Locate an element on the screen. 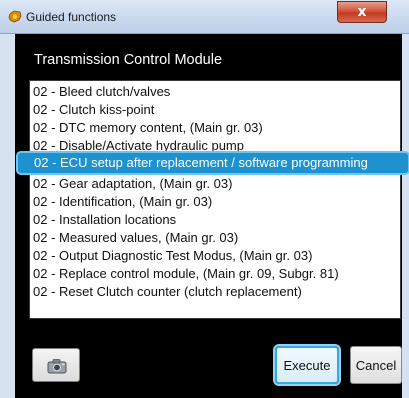 The width and height of the screenshot is (409, 398). screenshot-button is located at coordinates (56, 365).